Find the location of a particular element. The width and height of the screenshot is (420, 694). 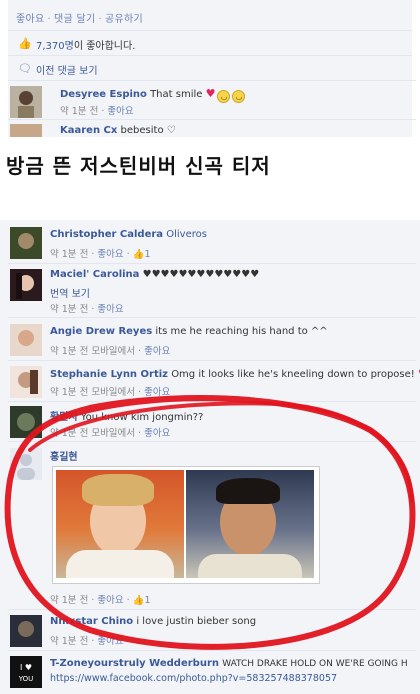

commenter-name: Maciel' Carolina is located at coordinates (94, 274).